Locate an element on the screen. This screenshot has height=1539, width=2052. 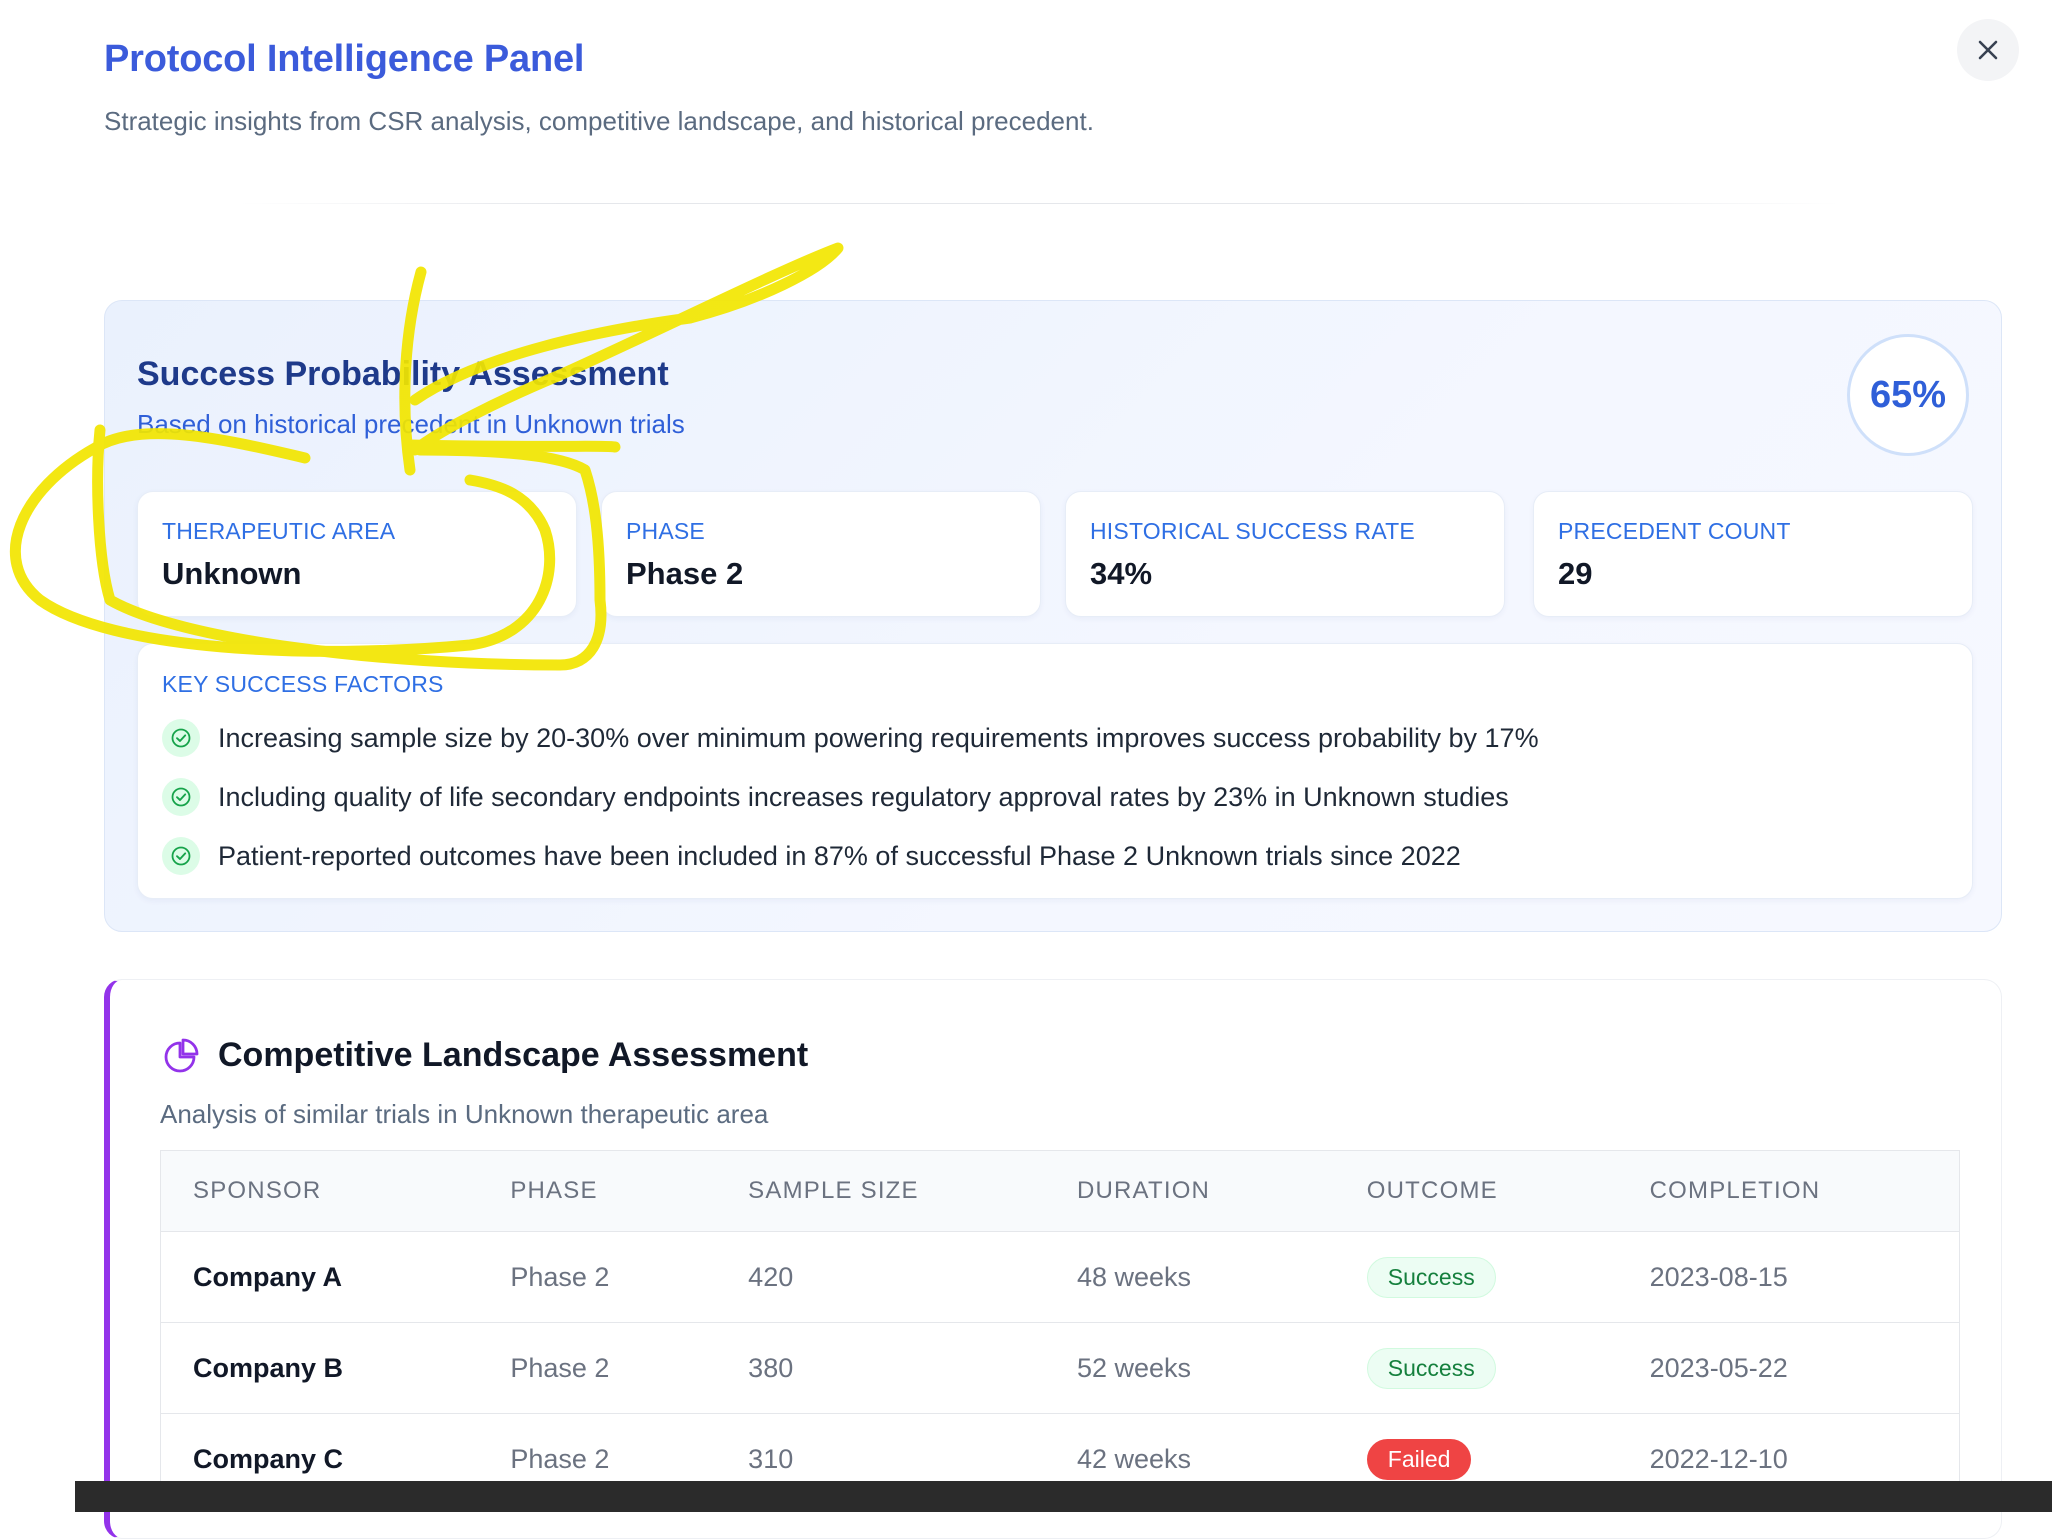
stat-label: PRECEDENT COUNT is located at coordinates (1674, 531).